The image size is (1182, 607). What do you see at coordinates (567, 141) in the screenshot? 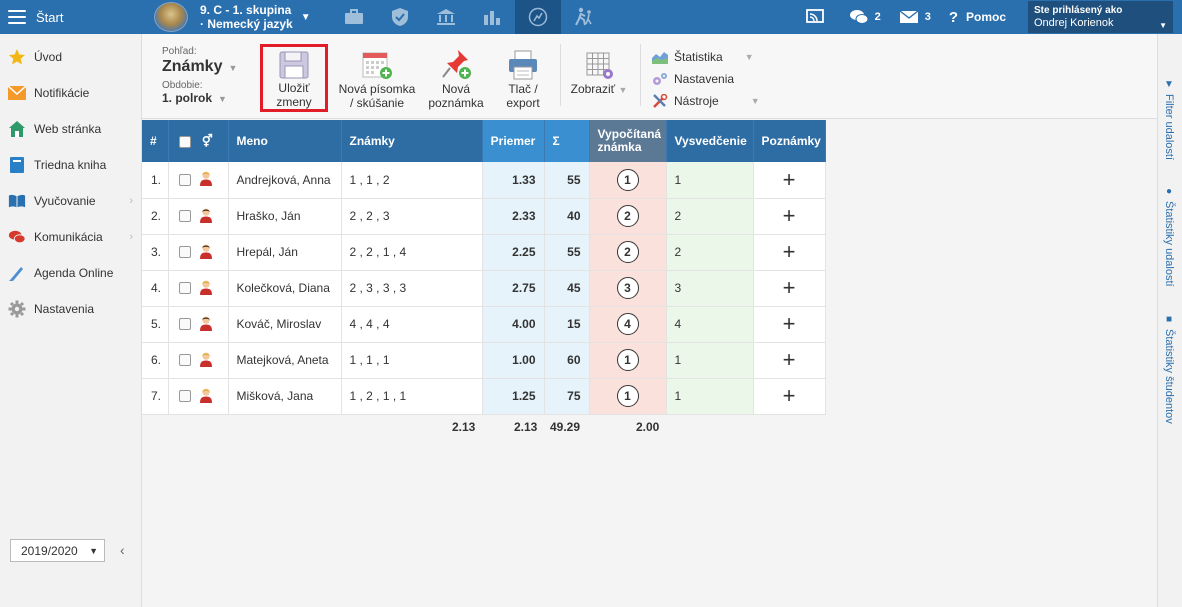
I see `header-sum: Σ` at bounding box center [567, 141].